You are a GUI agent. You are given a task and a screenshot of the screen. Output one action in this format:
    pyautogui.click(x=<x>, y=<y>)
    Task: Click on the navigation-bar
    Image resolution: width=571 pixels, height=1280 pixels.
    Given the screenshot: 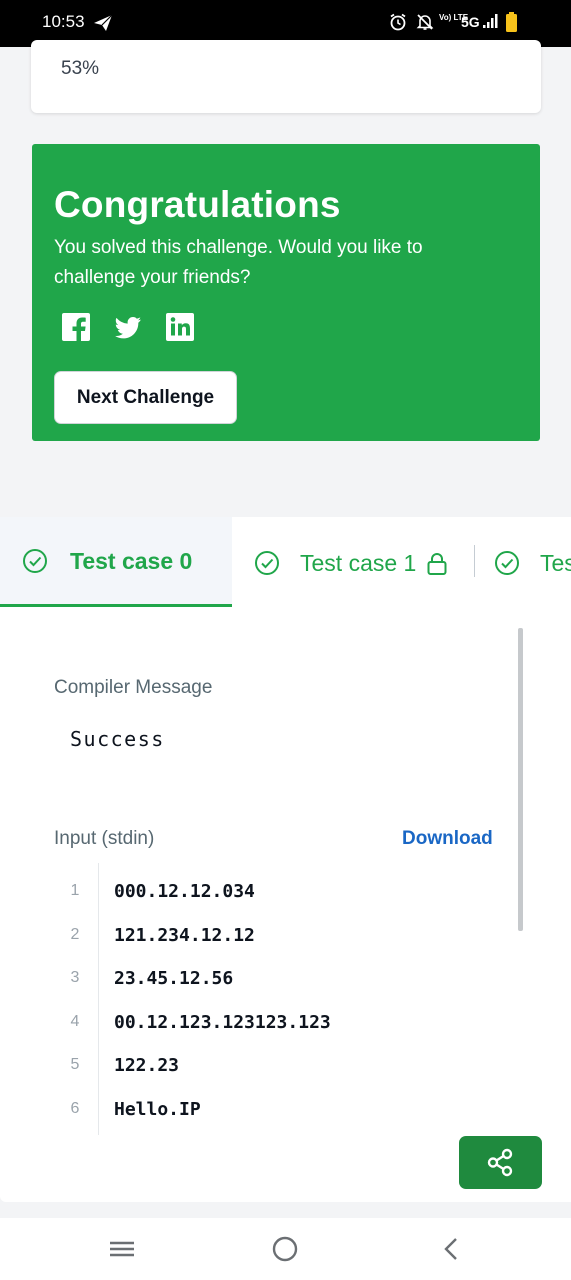 What is the action you would take?
    pyautogui.click(x=285, y=1249)
    